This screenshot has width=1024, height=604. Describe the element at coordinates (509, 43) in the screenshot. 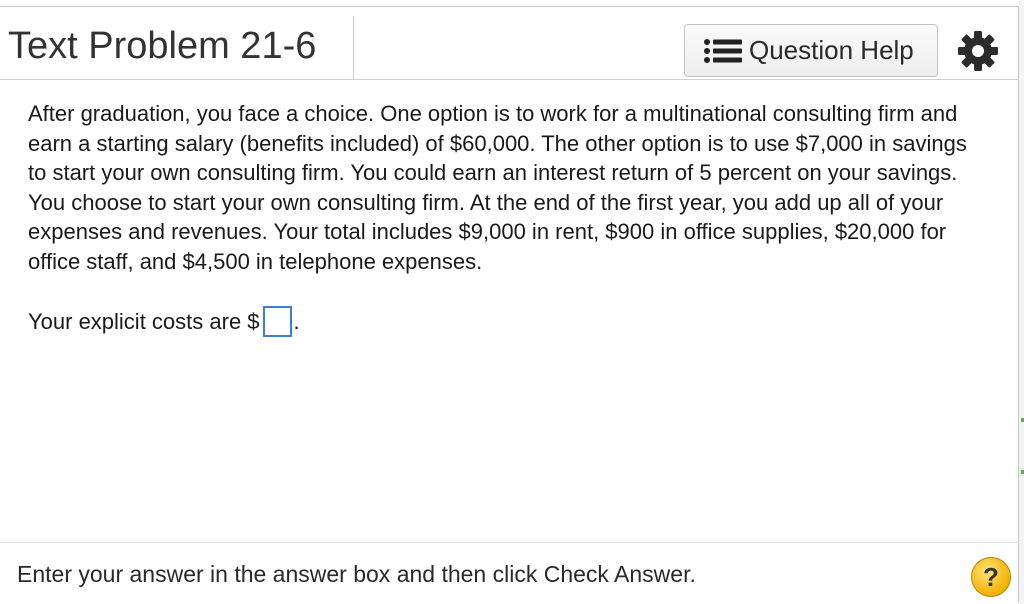

I see `panel-header: Text Problem 21-6 Question Help` at that location.